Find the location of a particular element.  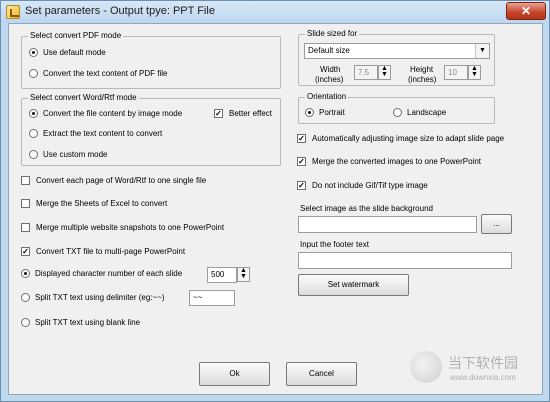

char-count-radio: Displayed character number of each slide is located at coordinates (101, 273).